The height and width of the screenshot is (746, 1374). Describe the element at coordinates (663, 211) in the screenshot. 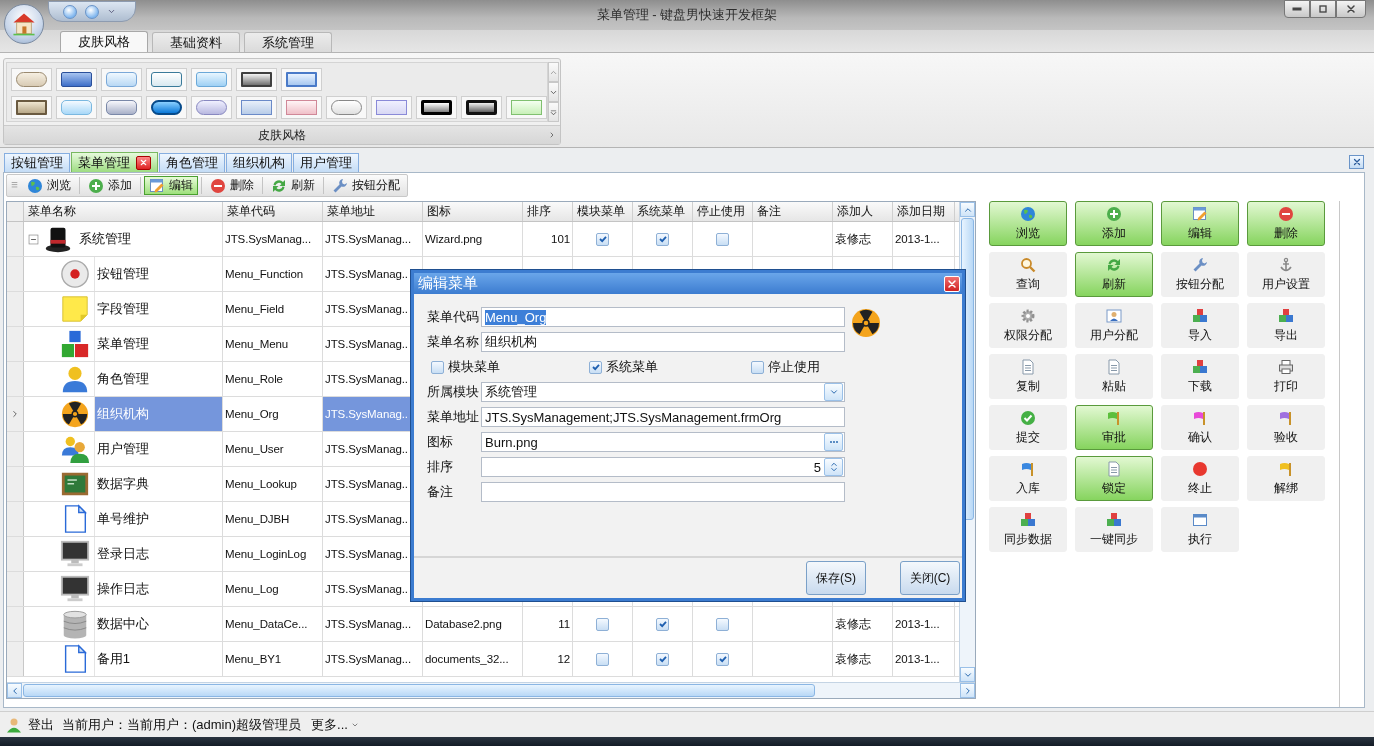

I see `column-header: 系统菜单` at that location.